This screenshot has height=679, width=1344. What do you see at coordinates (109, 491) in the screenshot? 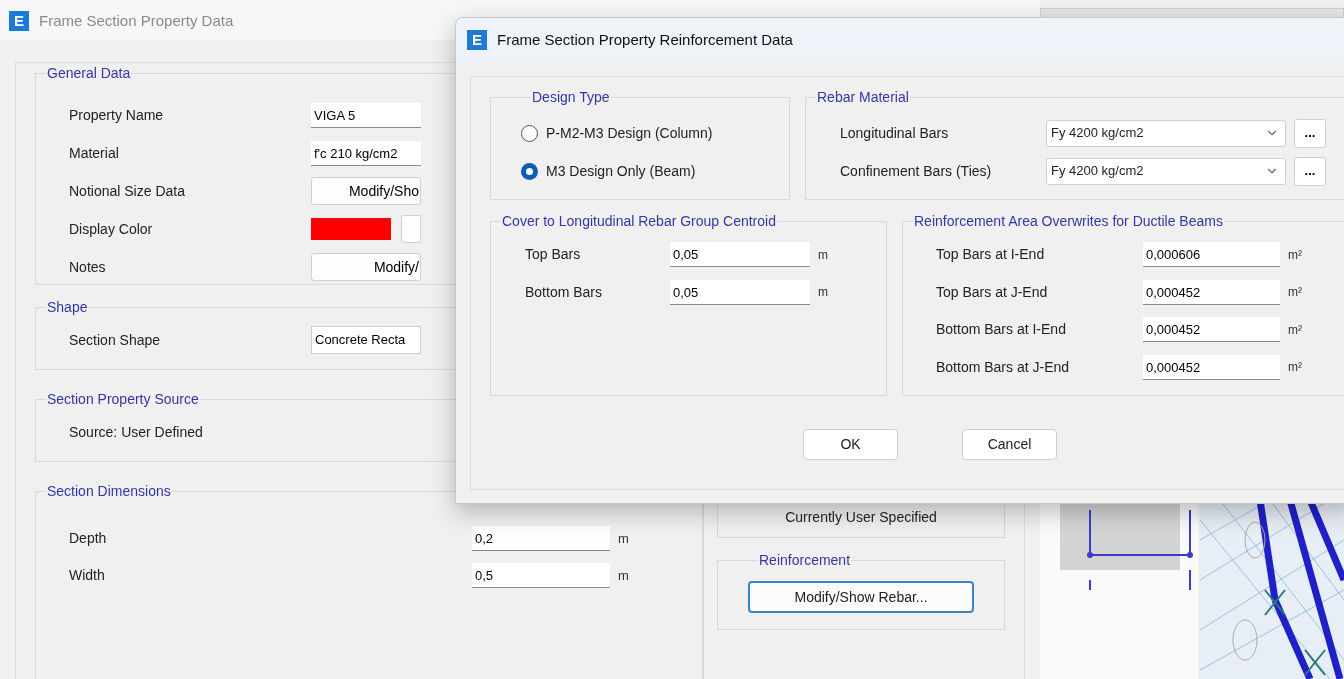
I see `group-title: Section Dimensions` at bounding box center [109, 491].